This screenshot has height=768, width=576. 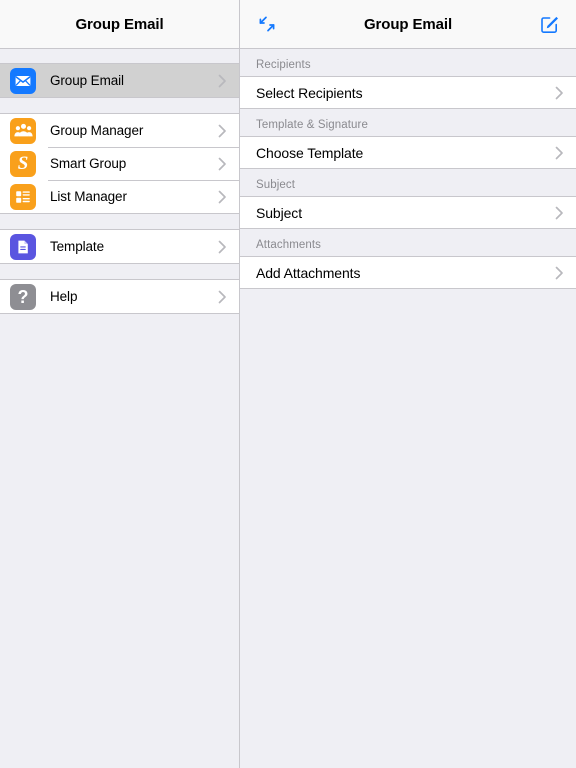 I want to click on cell-choose-template: Choose Template, so click(x=408, y=152).